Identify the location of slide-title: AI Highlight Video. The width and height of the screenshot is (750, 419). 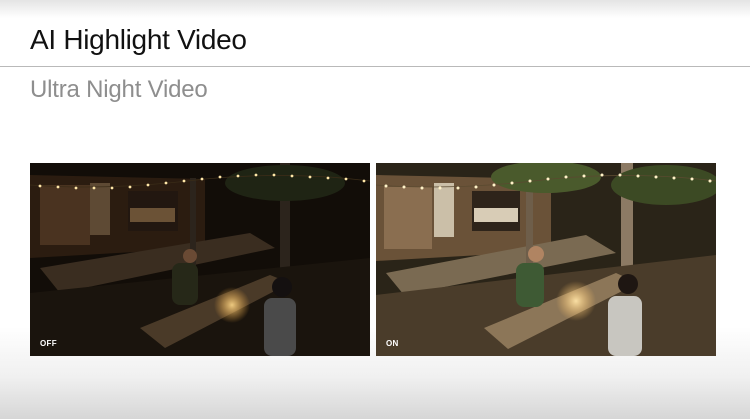
(138, 39).